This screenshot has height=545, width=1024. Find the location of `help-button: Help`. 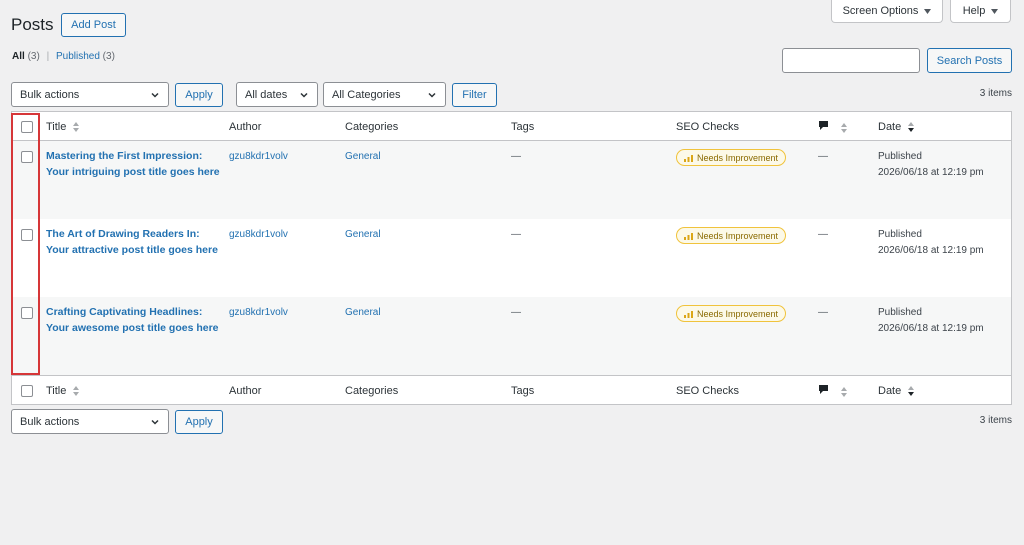

help-button: Help is located at coordinates (980, 11).